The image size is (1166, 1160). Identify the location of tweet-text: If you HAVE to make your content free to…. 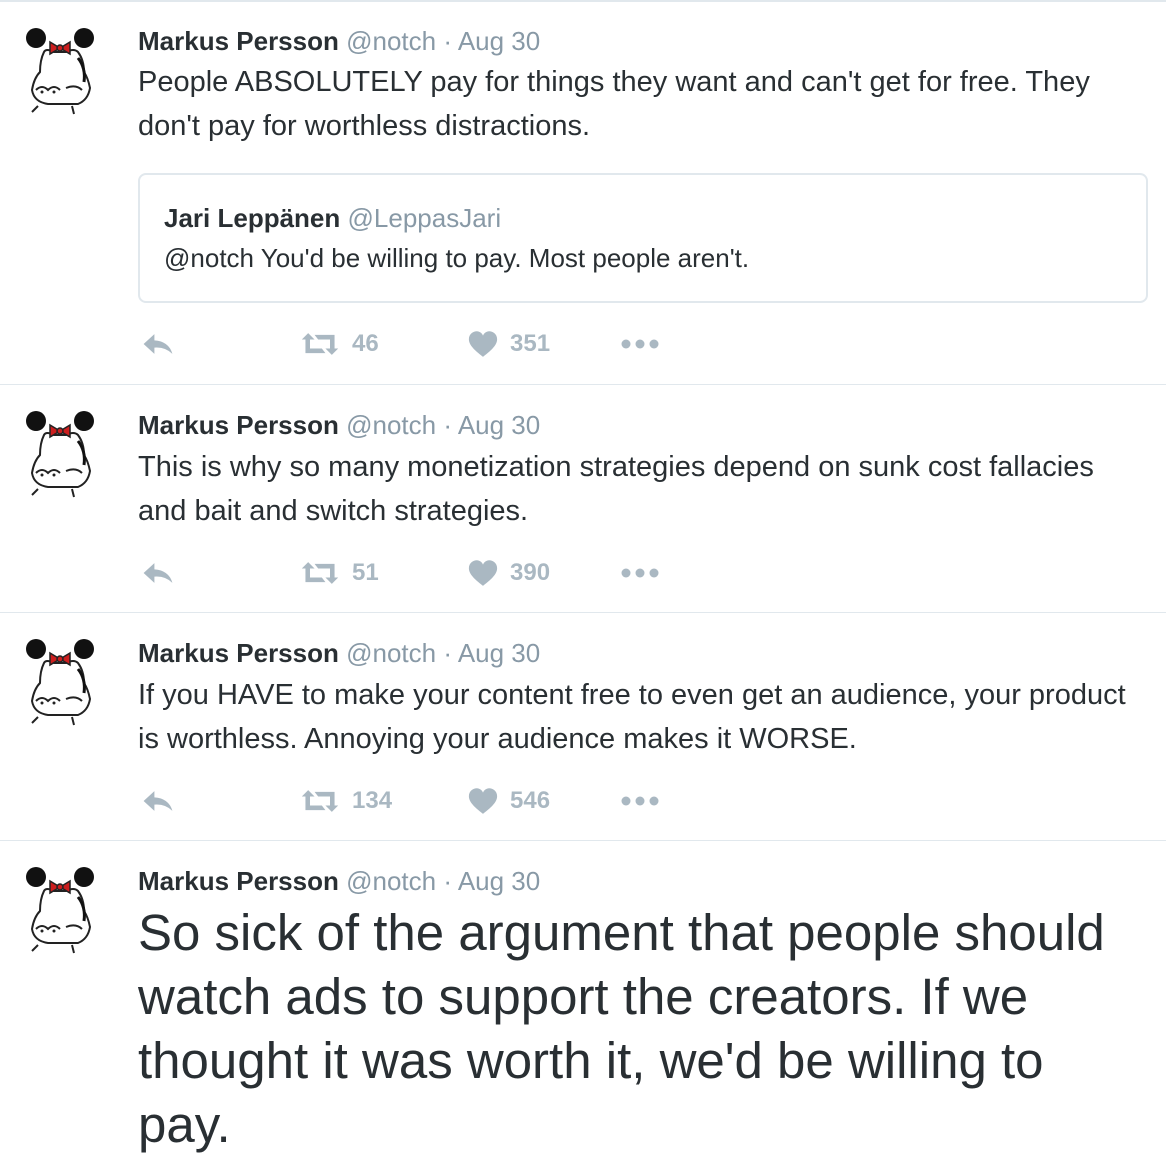
(632, 717).